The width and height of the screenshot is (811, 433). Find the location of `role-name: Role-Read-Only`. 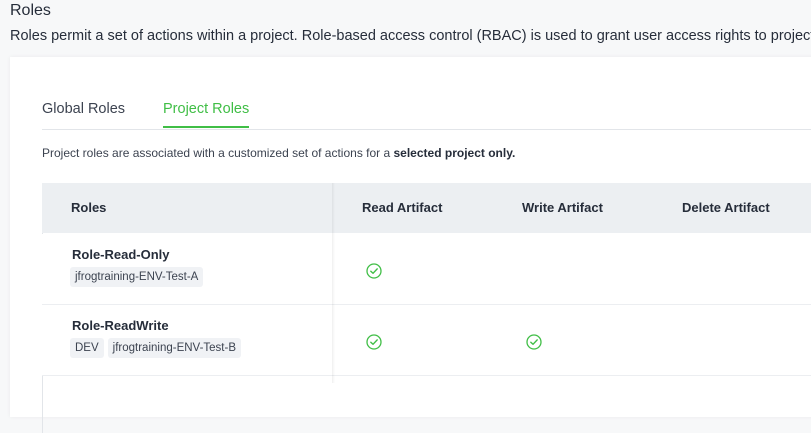

role-name: Role-Read-Only is located at coordinates (121, 254).